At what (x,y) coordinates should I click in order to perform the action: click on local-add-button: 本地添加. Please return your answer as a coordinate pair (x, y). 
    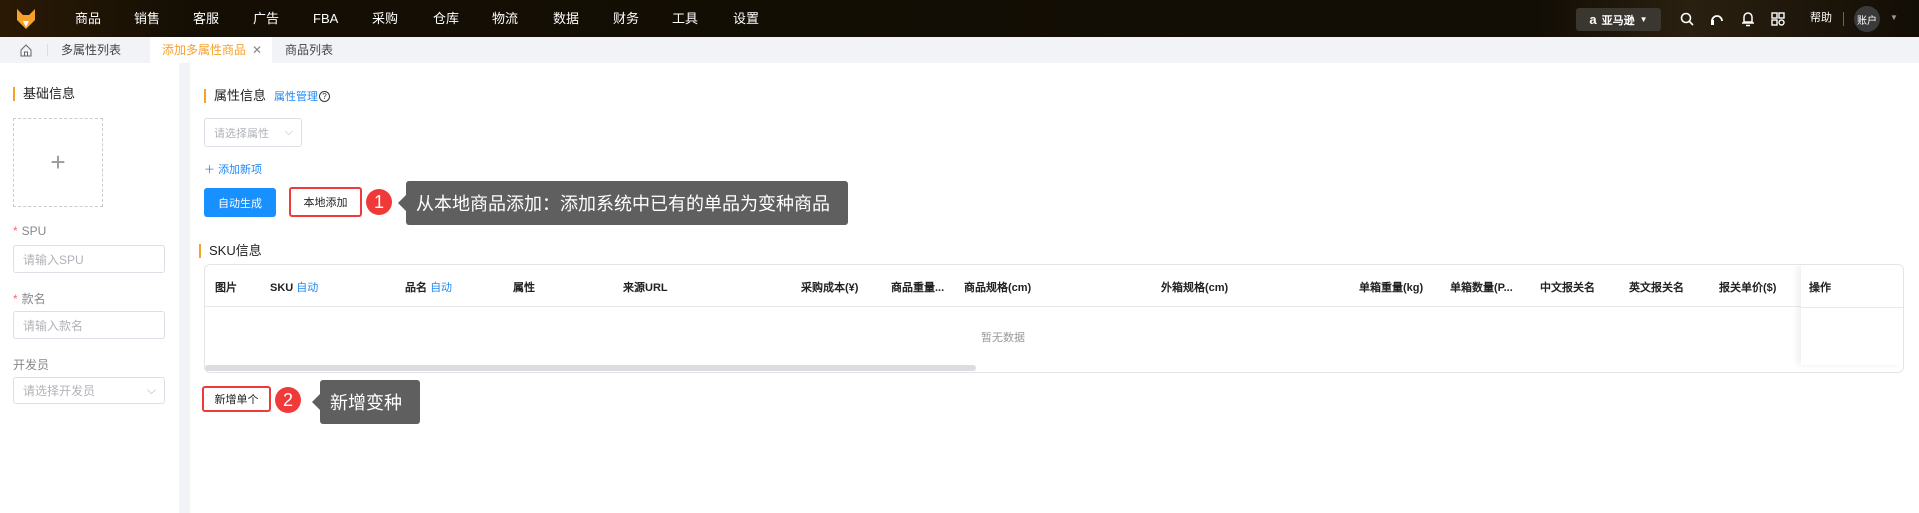
    Looking at the image, I should click on (325, 202).